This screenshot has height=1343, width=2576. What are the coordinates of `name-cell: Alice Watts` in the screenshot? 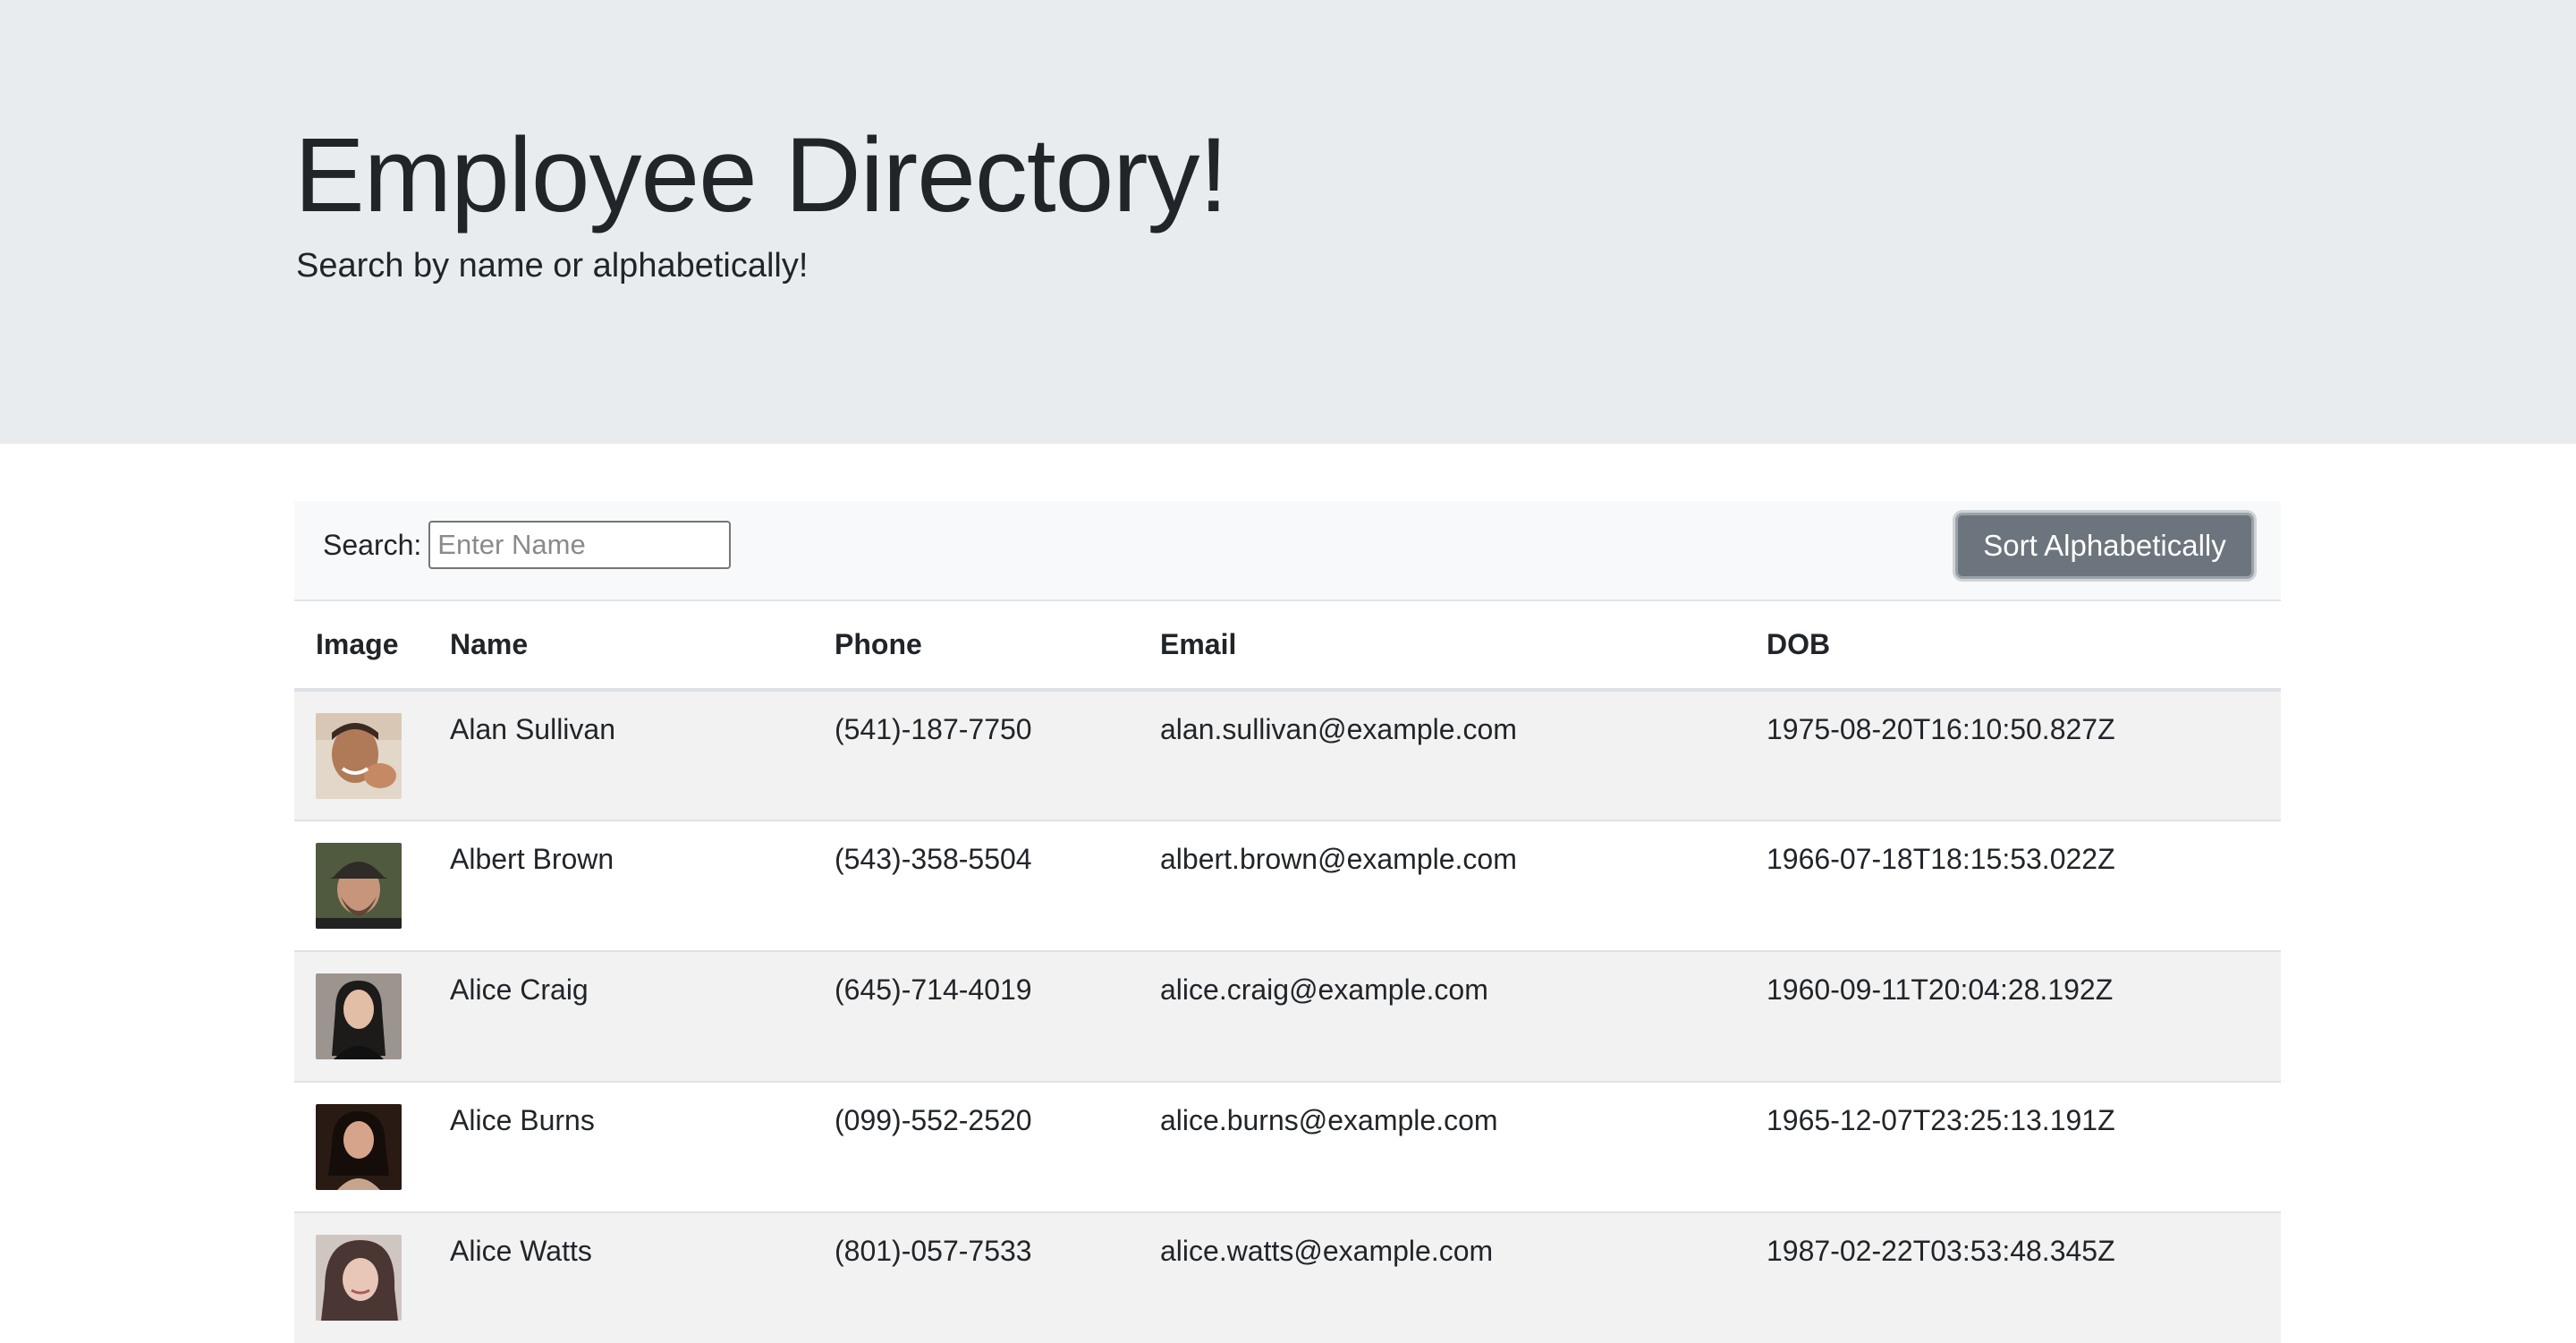 It's located at (620, 1277).